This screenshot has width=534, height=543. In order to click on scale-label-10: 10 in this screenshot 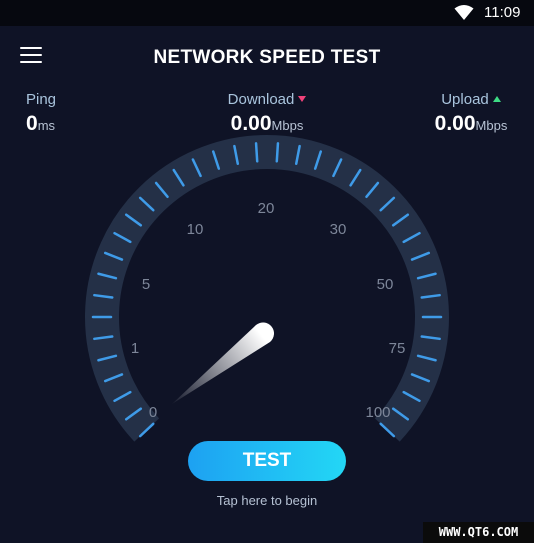, I will do `click(195, 229)`.